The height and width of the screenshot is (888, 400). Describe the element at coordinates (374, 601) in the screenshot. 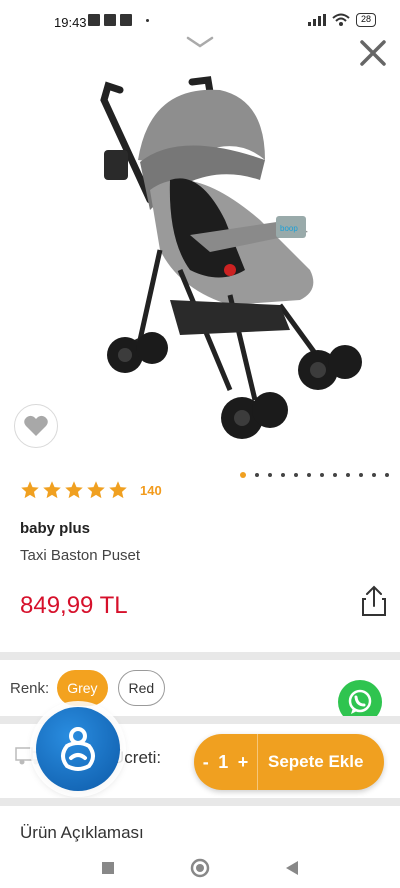

I see `share-icon` at that location.